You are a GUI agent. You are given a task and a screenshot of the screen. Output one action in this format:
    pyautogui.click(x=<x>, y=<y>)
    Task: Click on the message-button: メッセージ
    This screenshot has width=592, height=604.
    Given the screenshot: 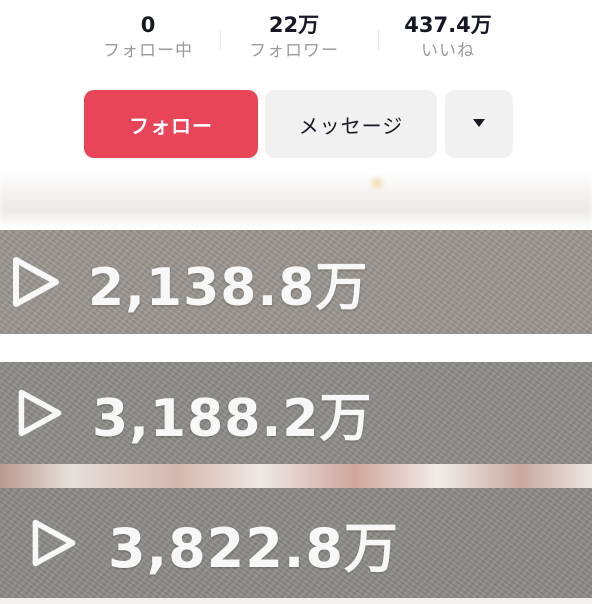 What is the action you would take?
    pyautogui.click(x=351, y=124)
    